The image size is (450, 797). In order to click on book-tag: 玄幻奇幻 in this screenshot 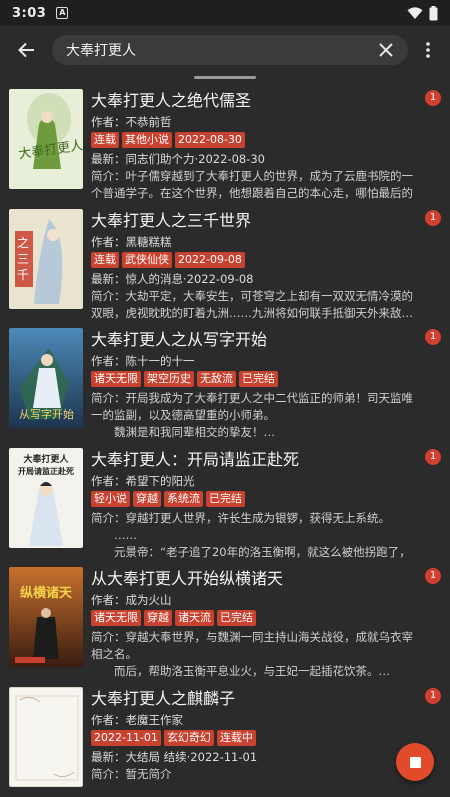, I will do `click(188, 737)`.